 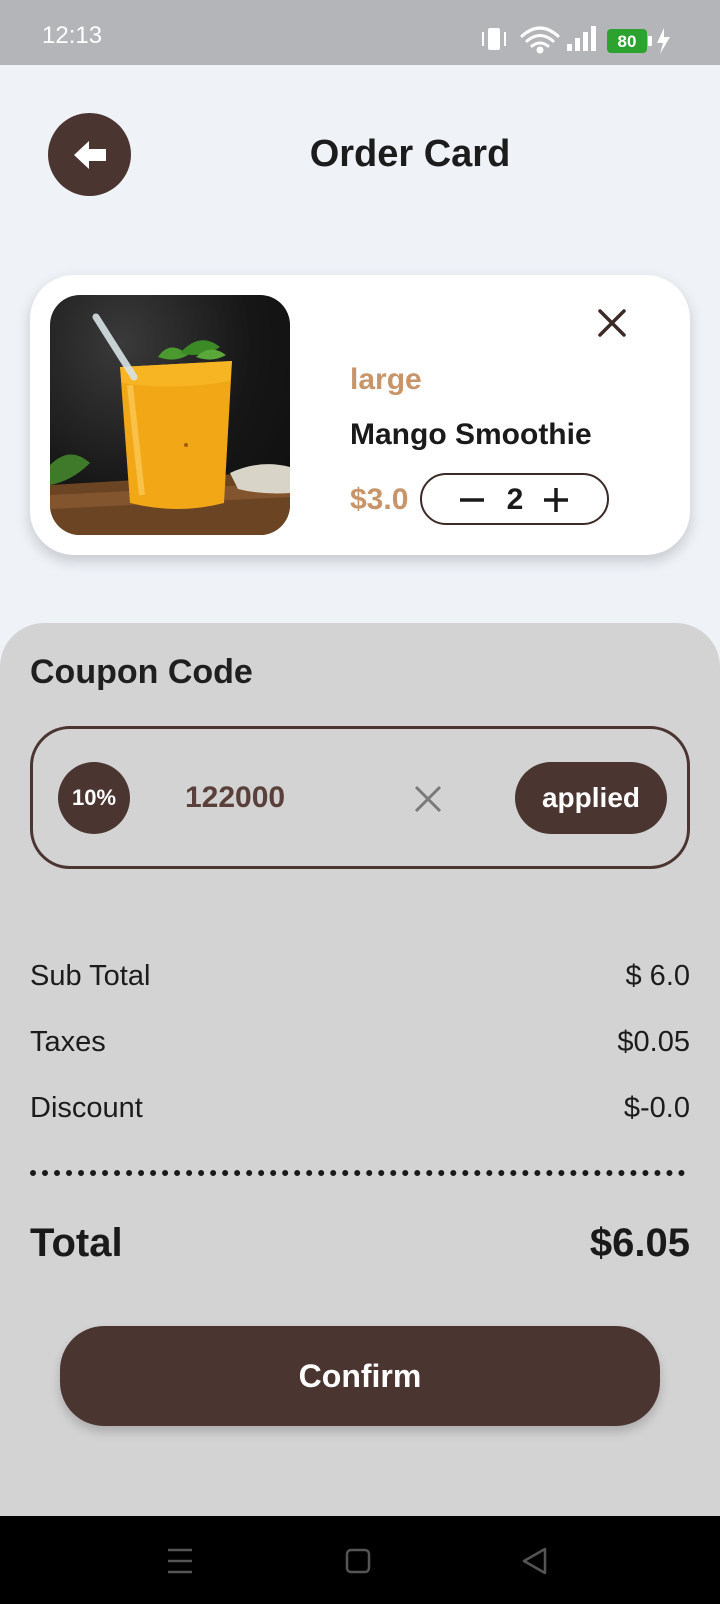 I want to click on battery-icon: 80, so click(x=629, y=41).